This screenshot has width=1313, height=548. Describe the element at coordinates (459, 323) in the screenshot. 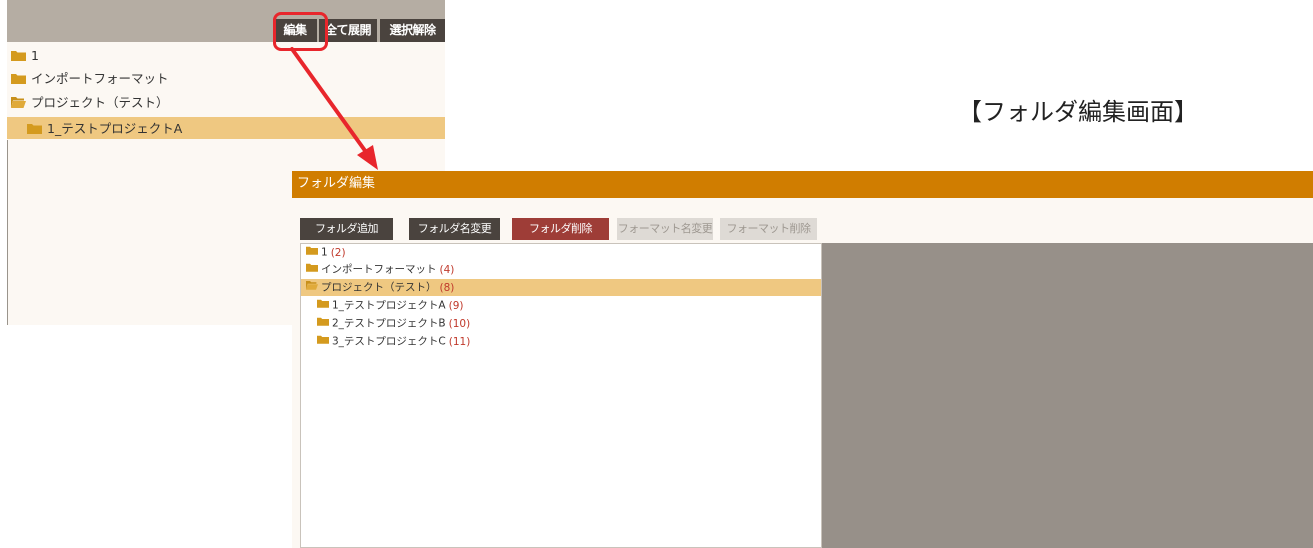

I see `item-count: (10)` at that location.